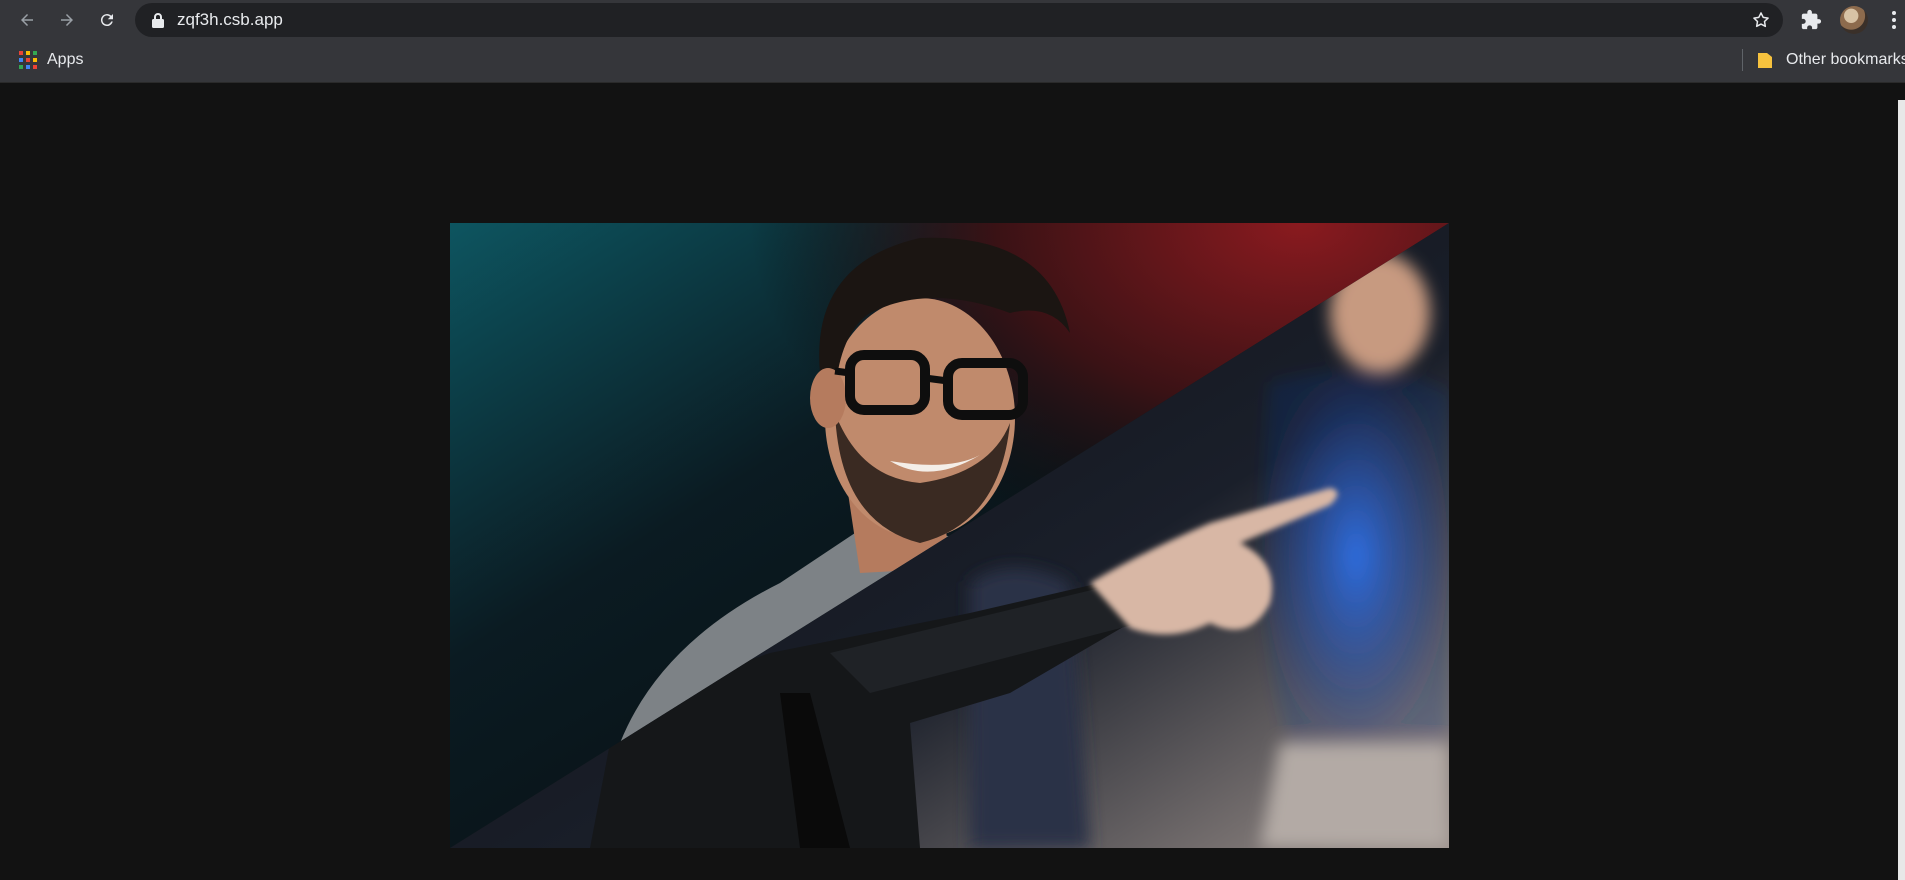  I want to click on more-vert-icon, so click(1894, 20).